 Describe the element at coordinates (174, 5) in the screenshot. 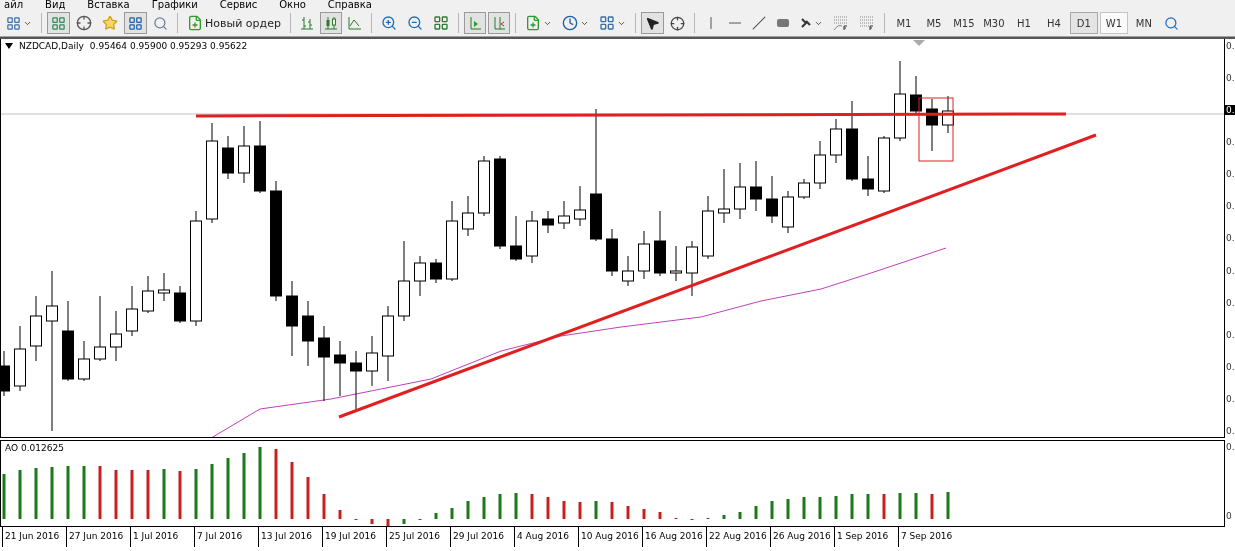

I see `menu-item: Графики` at that location.